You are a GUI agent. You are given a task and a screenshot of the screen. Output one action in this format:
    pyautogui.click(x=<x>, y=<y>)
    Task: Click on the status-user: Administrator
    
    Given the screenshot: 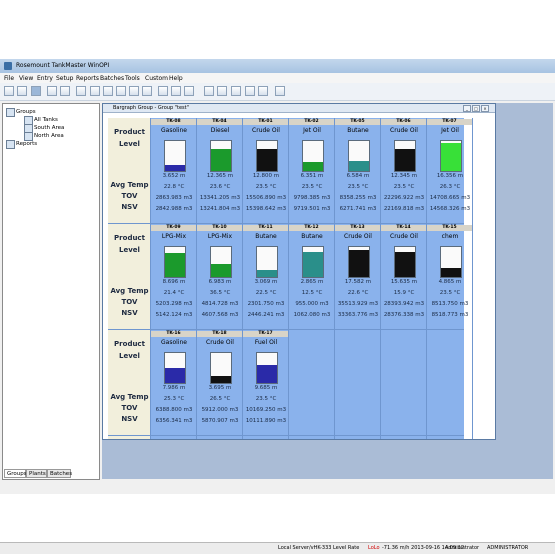 What is the action you would take?
    pyautogui.click(x=462, y=548)
    